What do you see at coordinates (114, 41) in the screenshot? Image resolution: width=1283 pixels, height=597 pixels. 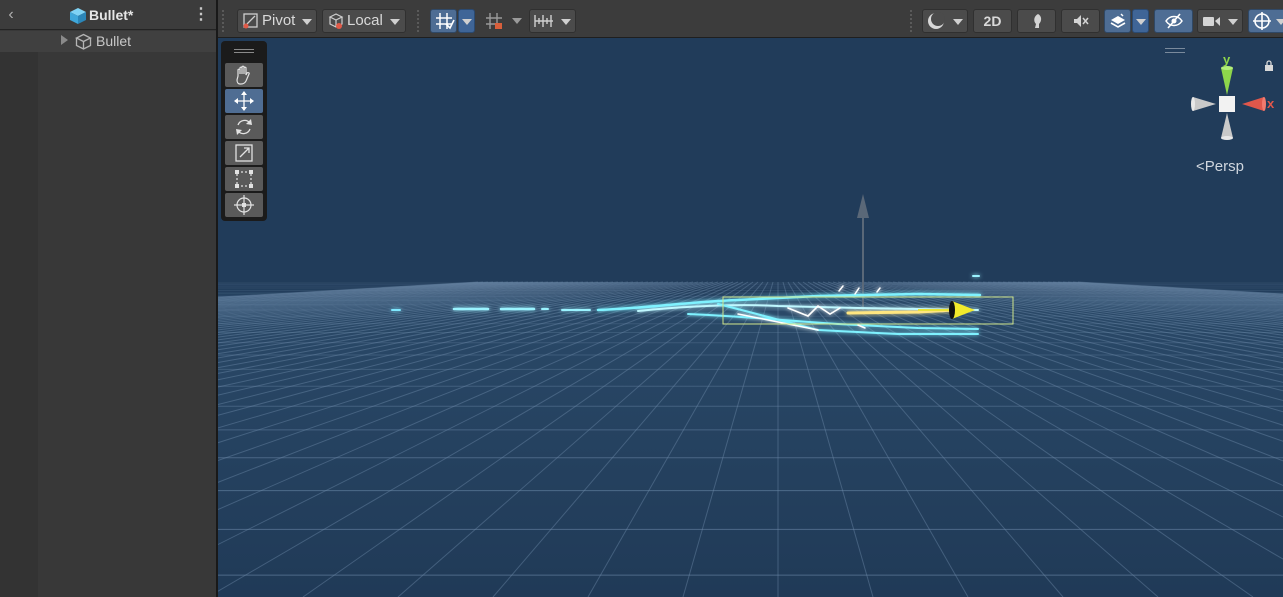 I see `hierarchy-item-label: Bullet` at bounding box center [114, 41].